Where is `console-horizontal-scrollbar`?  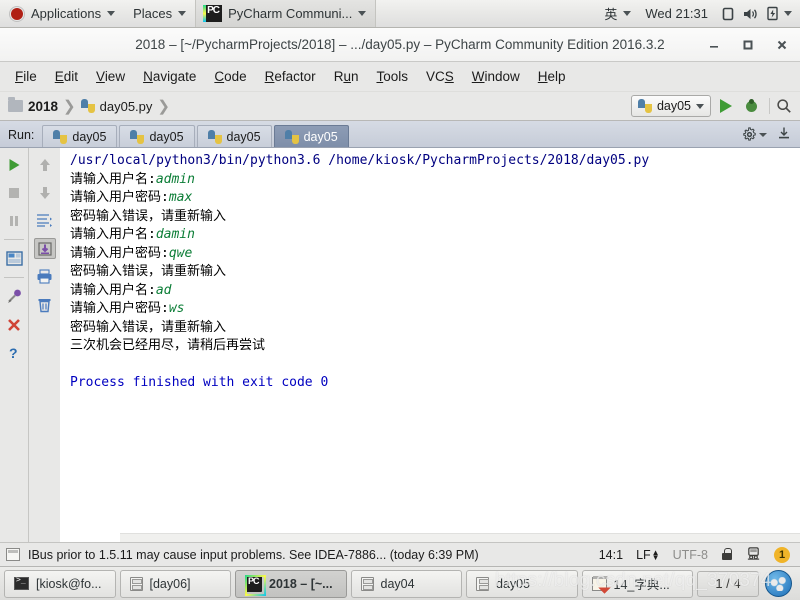 console-horizontal-scrollbar is located at coordinates (460, 537).